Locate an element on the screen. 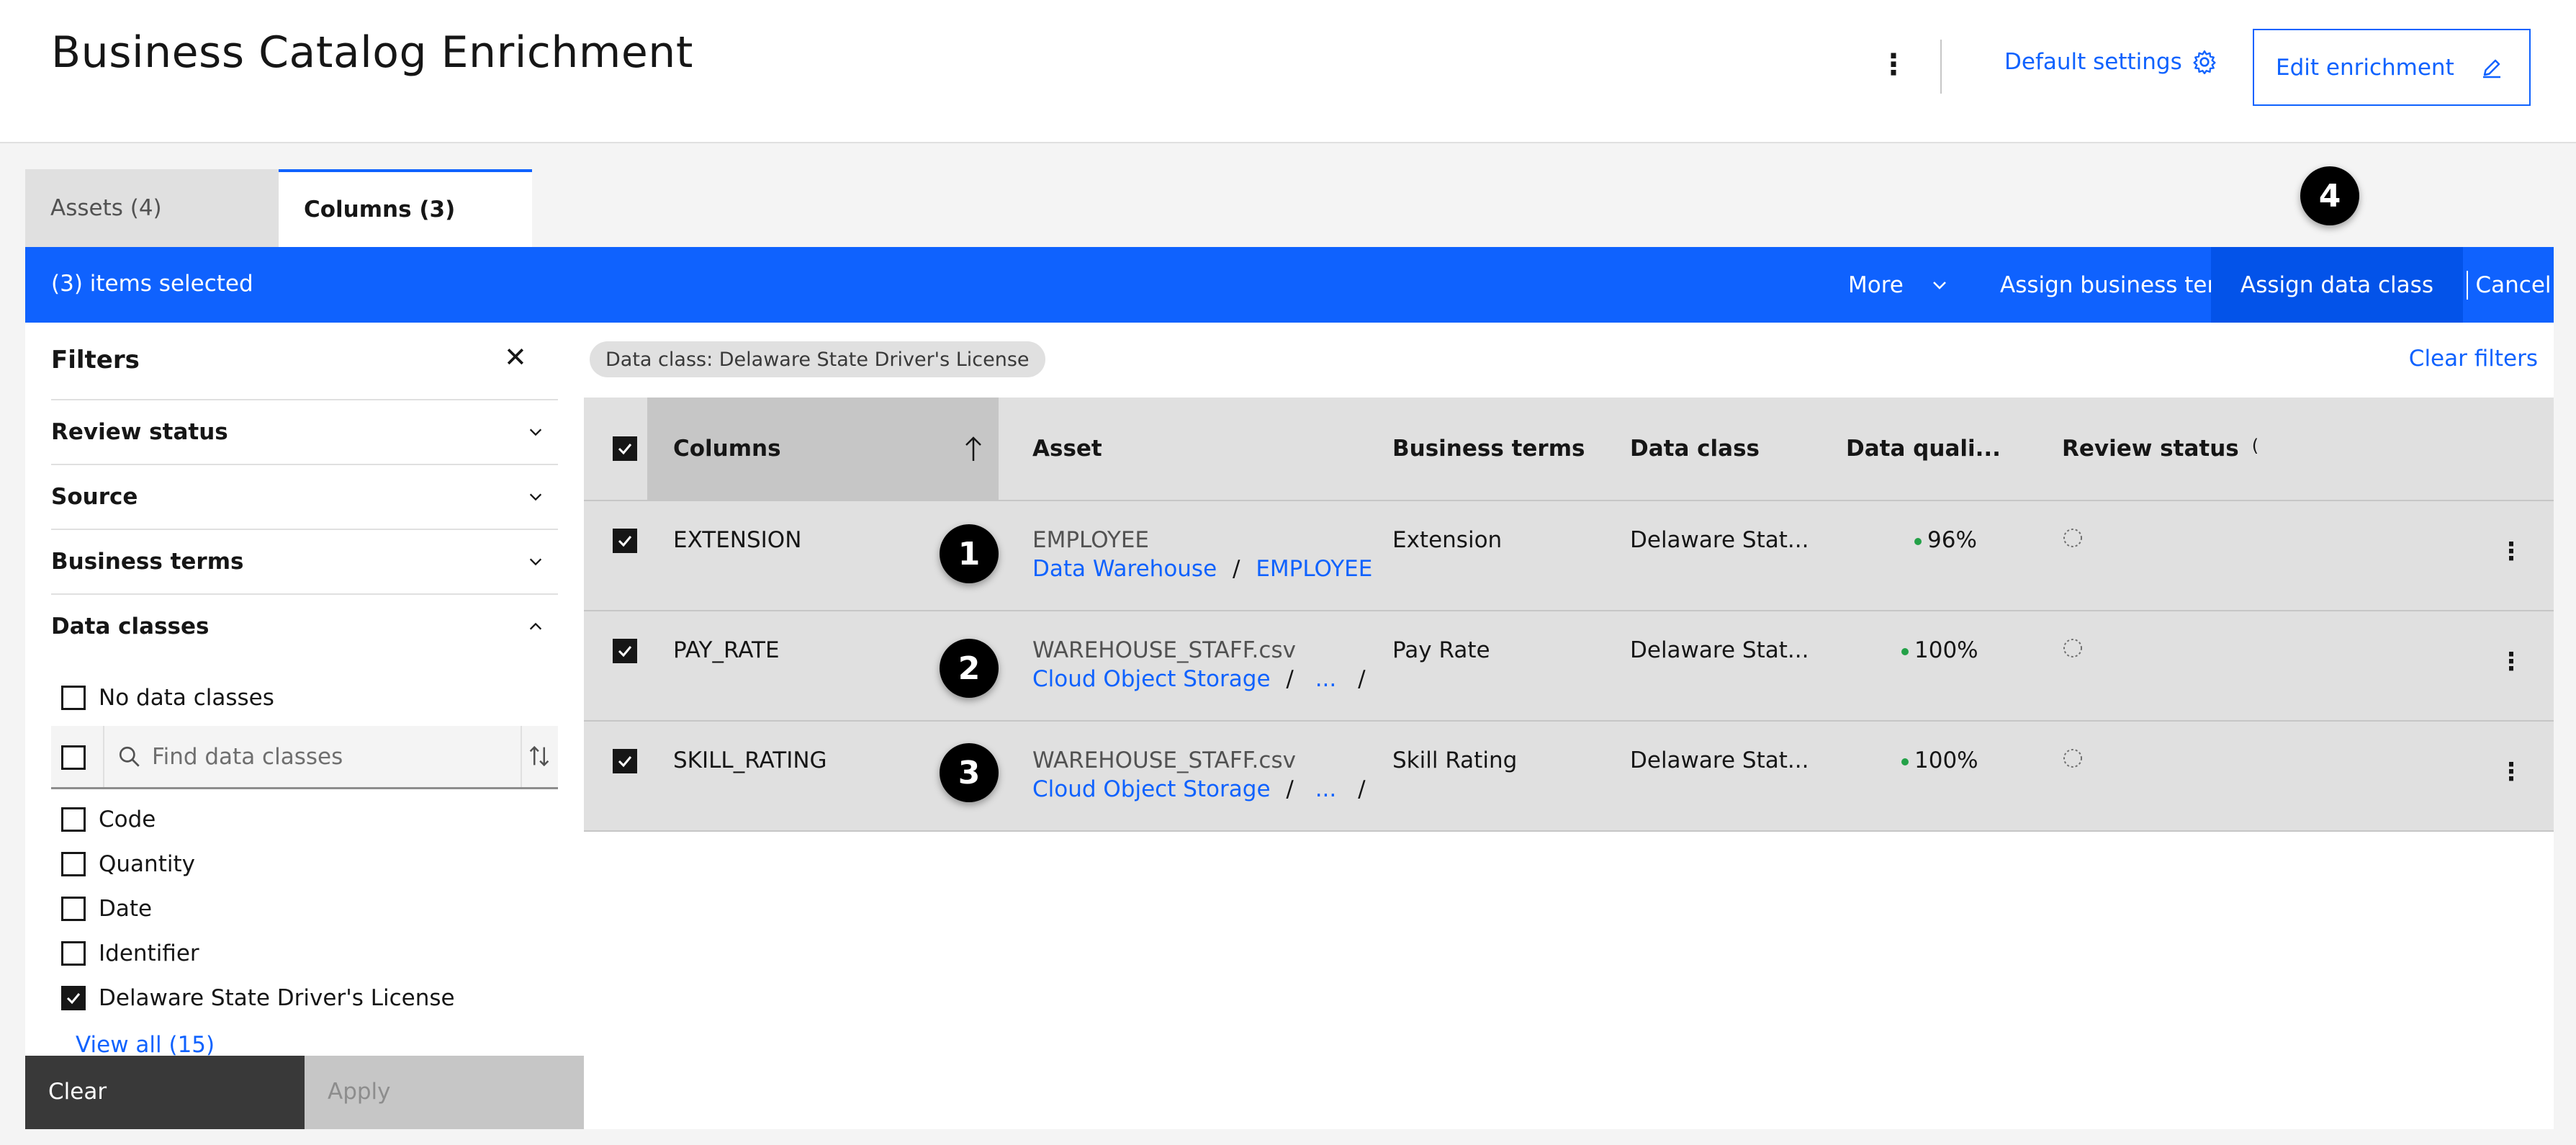 This screenshot has width=2576, height=1145. view-all-link: View all (15) is located at coordinates (145, 1045).